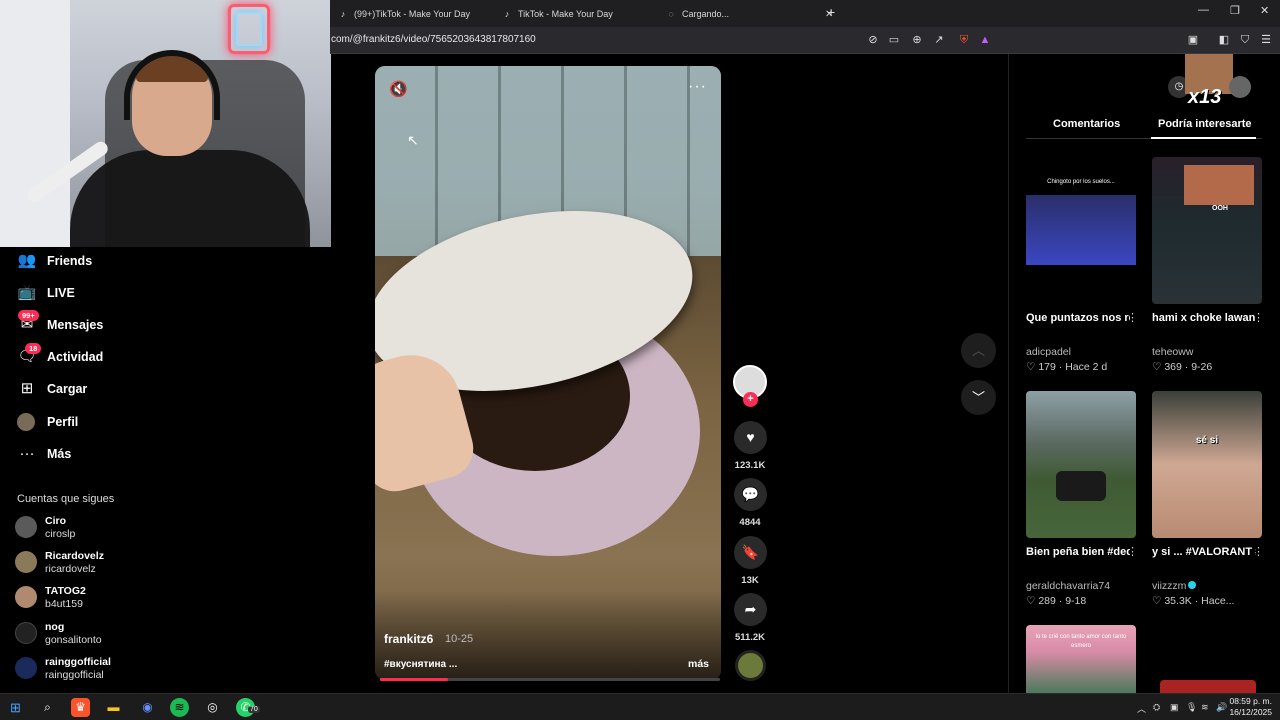 This screenshot has width=1280, height=720. Describe the element at coordinates (1205, 97) in the screenshot. I see `overlay-multiplier: x13` at that location.